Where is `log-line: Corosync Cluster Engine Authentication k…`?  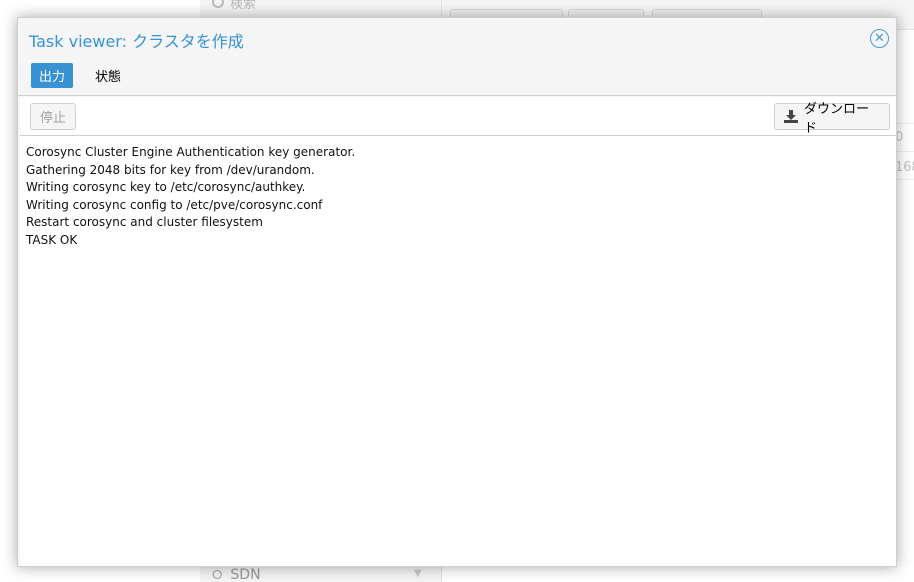
log-line: Corosync Cluster Engine Authentication k… is located at coordinates (191, 152).